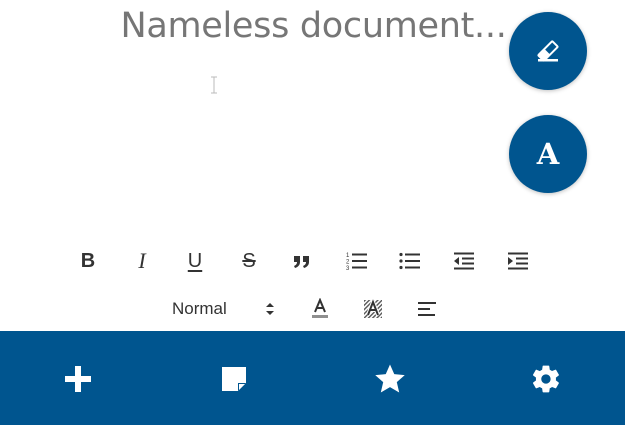 The height and width of the screenshot is (425, 625). What do you see at coordinates (348, 263) in the screenshot?
I see `svg-text: 2` at bounding box center [348, 263].